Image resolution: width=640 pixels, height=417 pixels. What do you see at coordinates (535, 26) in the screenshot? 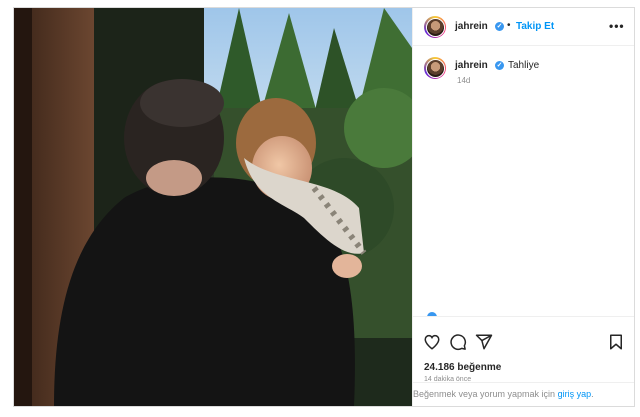
I see `follow-button: Takip Et` at bounding box center [535, 26].